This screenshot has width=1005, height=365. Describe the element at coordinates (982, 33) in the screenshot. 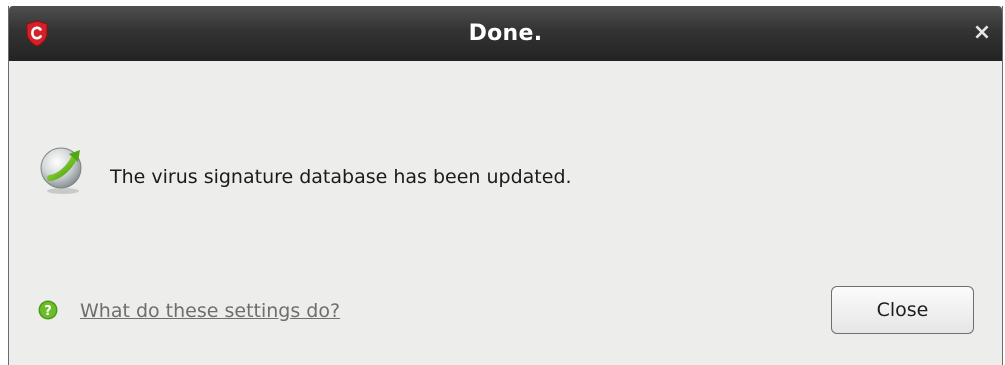

I see `close-icon: ×` at that location.